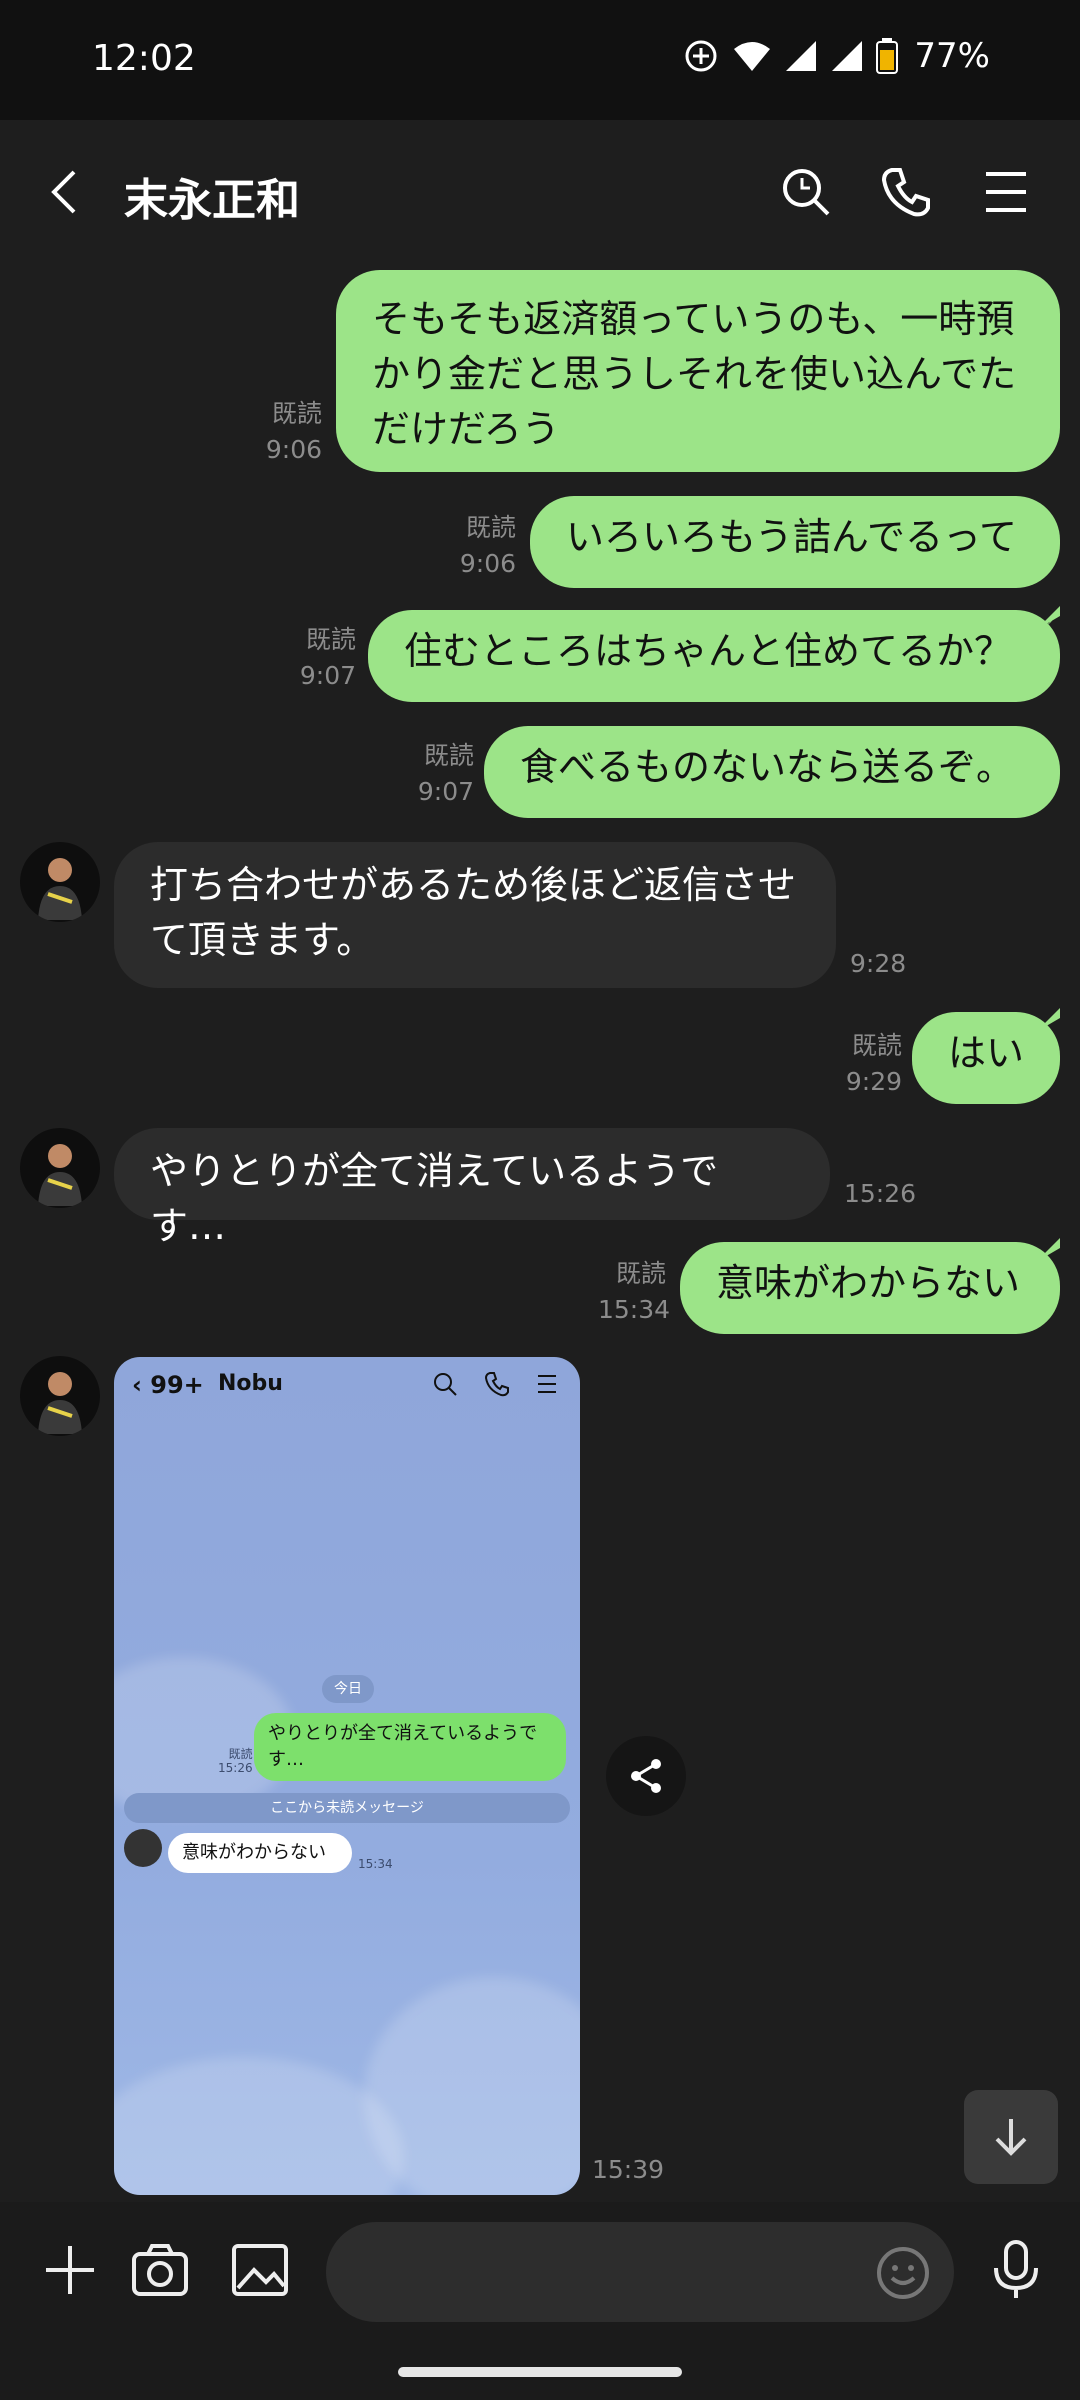  What do you see at coordinates (887, 56) in the screenshot?
I see `battery-icon` at bounding box center [887, 56].